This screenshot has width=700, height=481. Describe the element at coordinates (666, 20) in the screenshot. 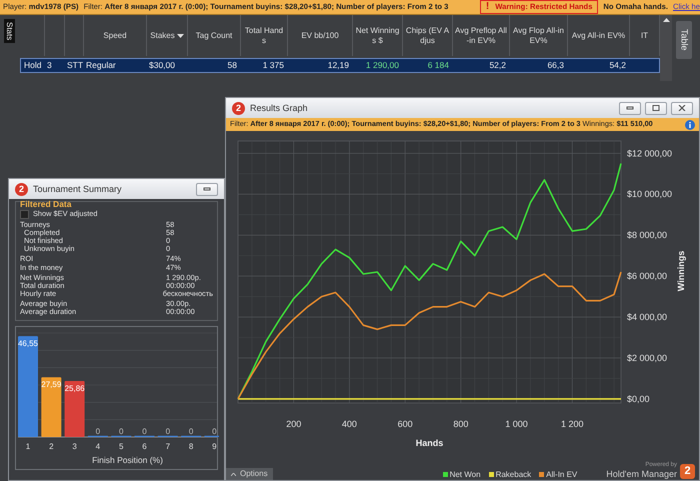

I see `scroll-up-icon` at that location.